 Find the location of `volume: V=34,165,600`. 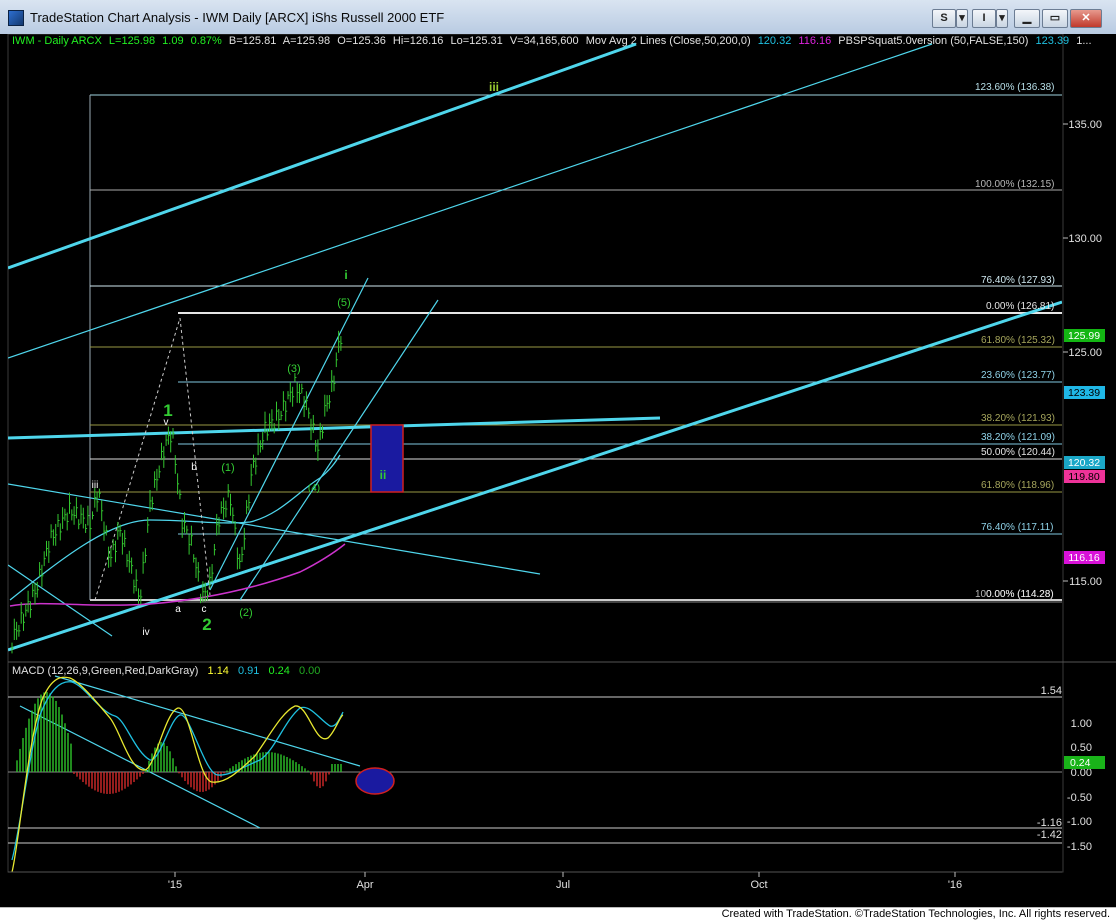

volume: V=34,165,600 is located at coordinates (544, 41).